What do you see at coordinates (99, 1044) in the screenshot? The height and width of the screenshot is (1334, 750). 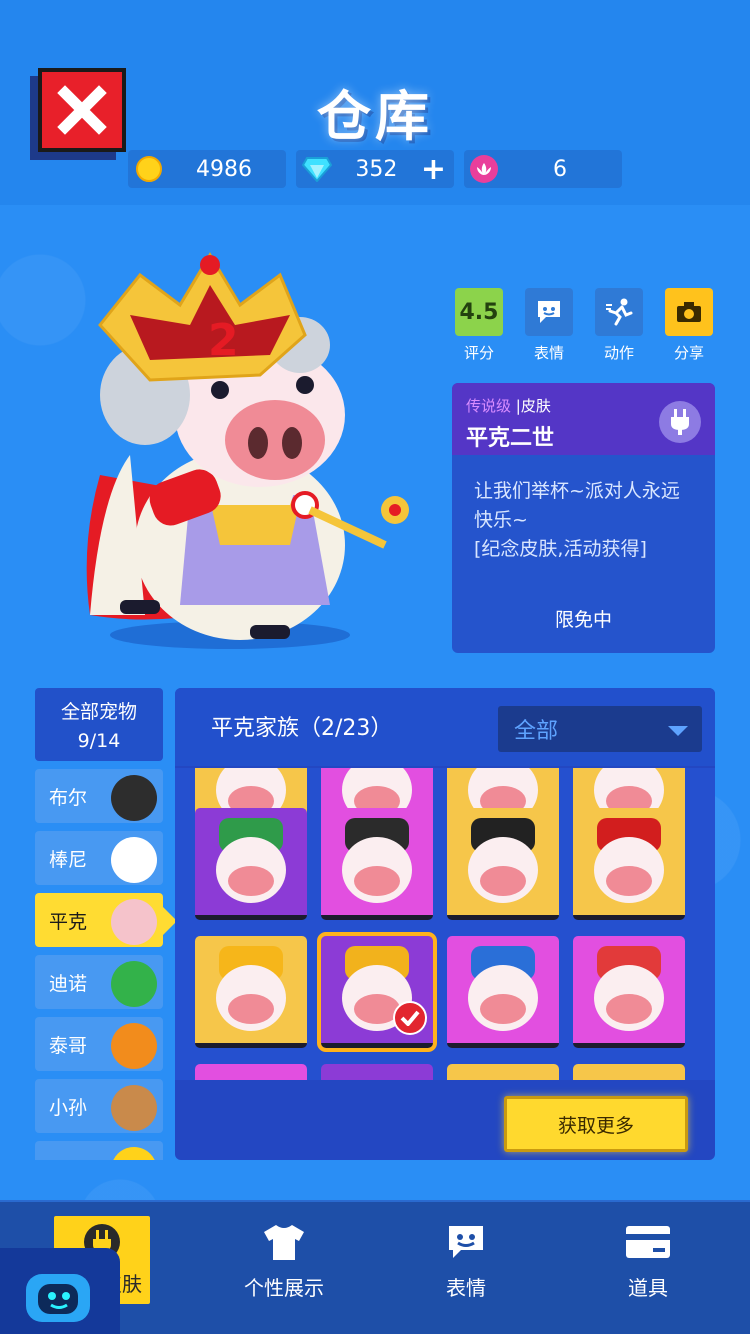 I see `pet-item: 泰哥` at bounding box center [99, 1044].